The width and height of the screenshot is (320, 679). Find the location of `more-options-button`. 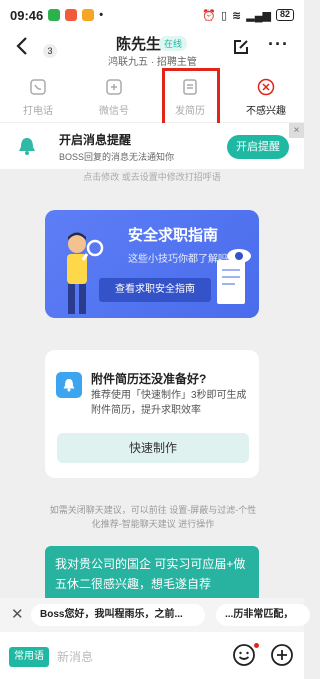

more-options-button is located at coordinates (282, 657).